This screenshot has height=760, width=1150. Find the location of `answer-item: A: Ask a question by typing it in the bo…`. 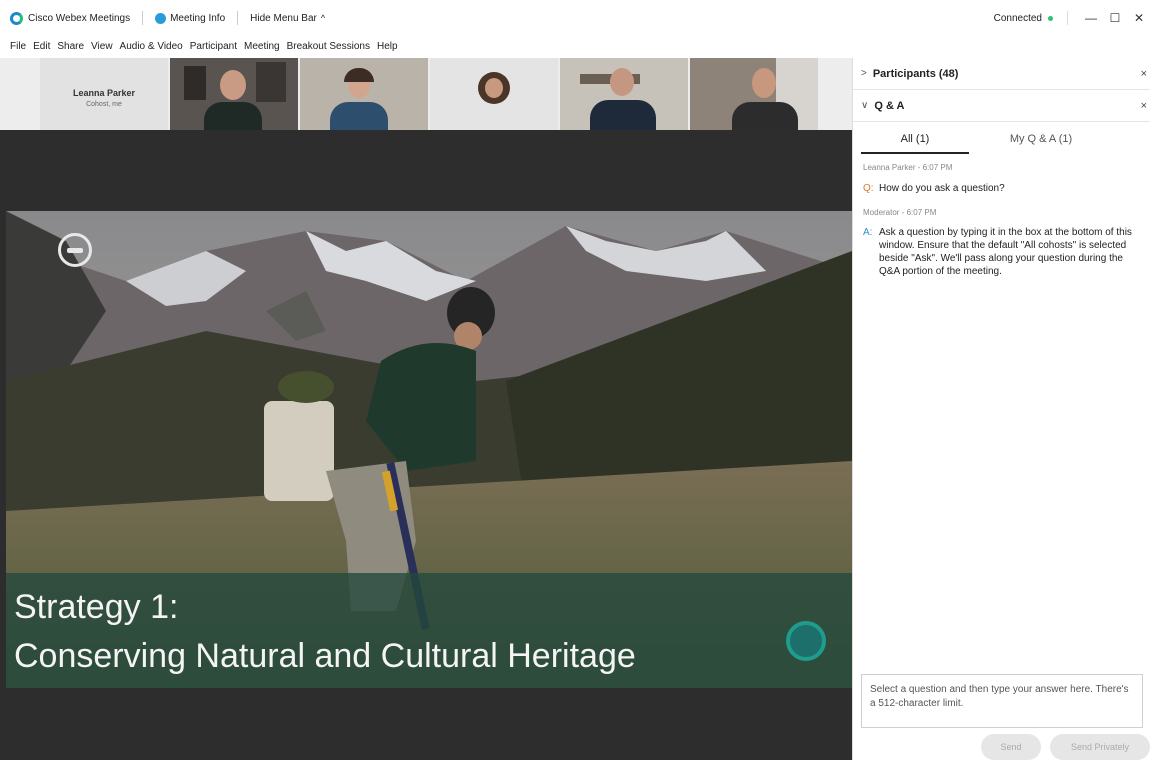

answer-item: A: Ask a question by typing it in the bo… is located at coordinates (1003, 252).